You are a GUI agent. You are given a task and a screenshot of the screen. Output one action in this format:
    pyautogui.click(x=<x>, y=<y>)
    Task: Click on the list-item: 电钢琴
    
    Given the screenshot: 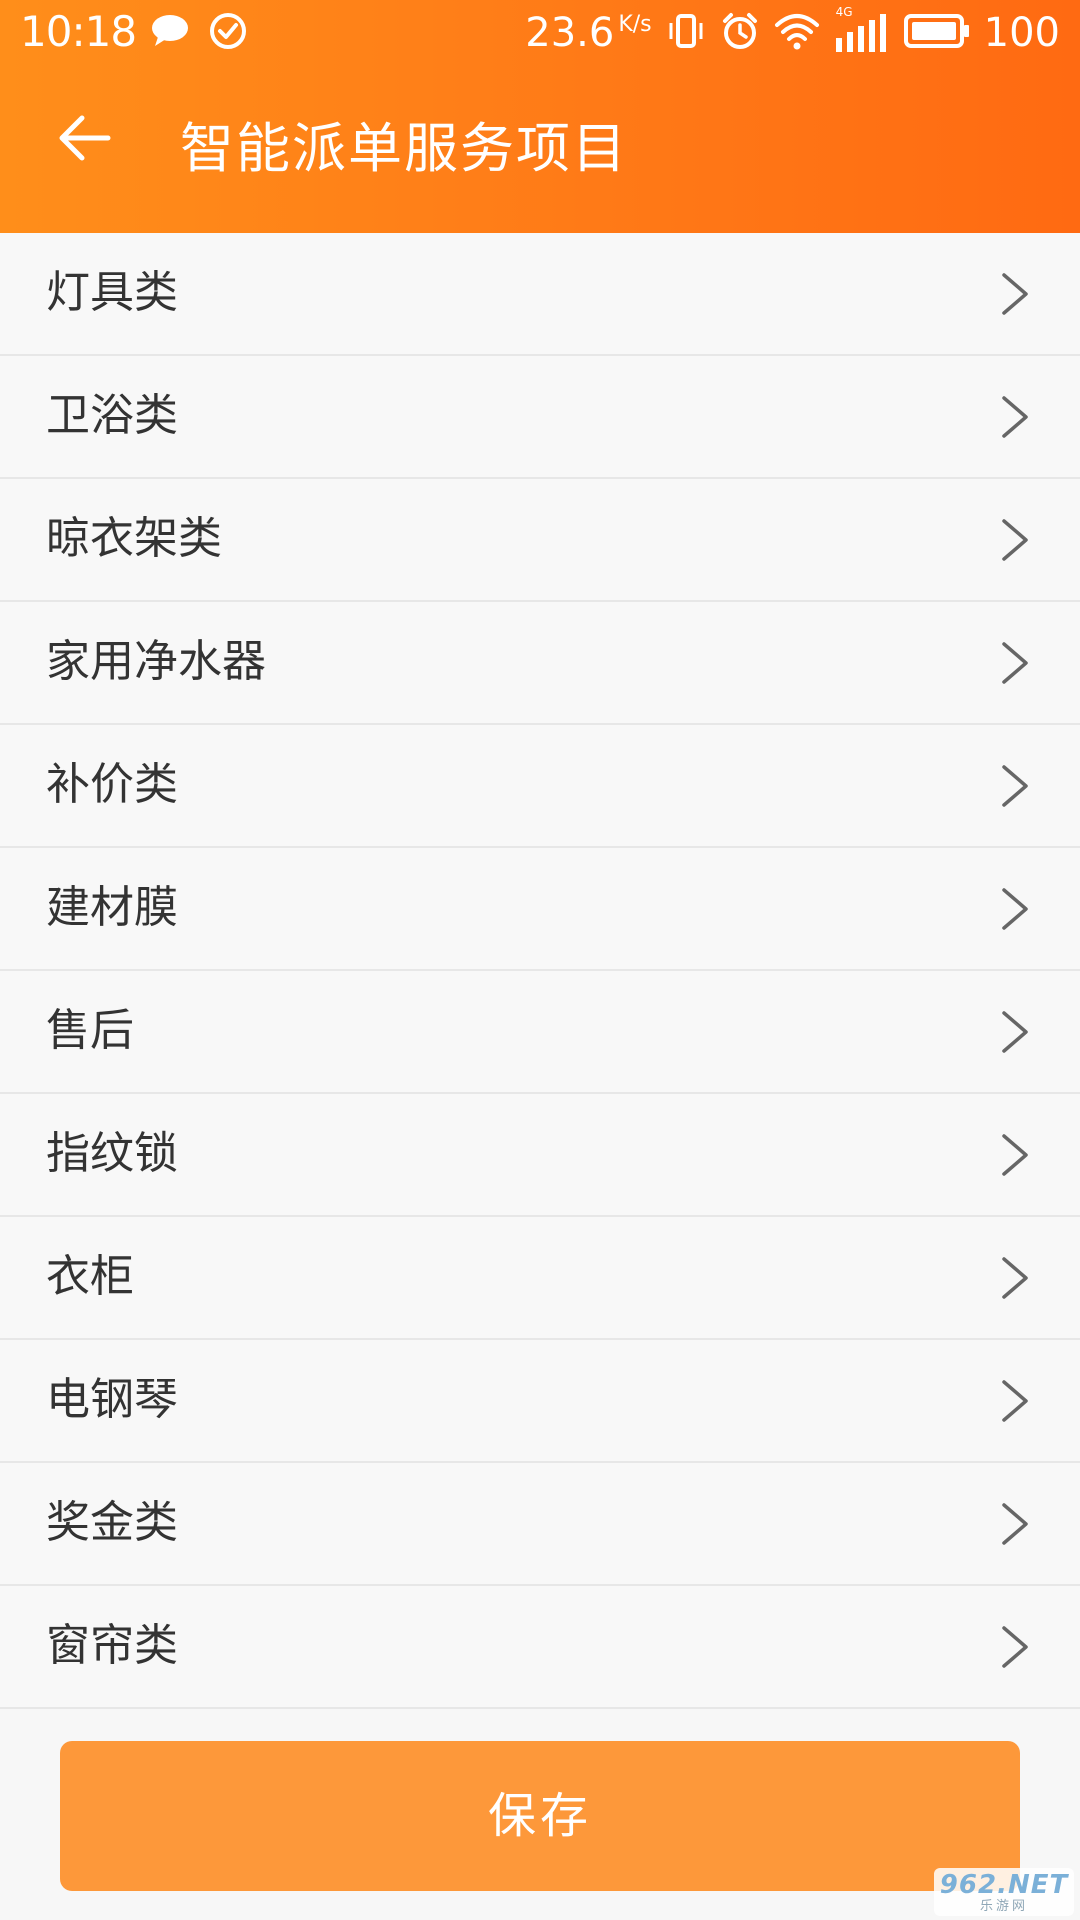 What is the action you would take?
    pyautogui.click(x=540, y=1401)
    